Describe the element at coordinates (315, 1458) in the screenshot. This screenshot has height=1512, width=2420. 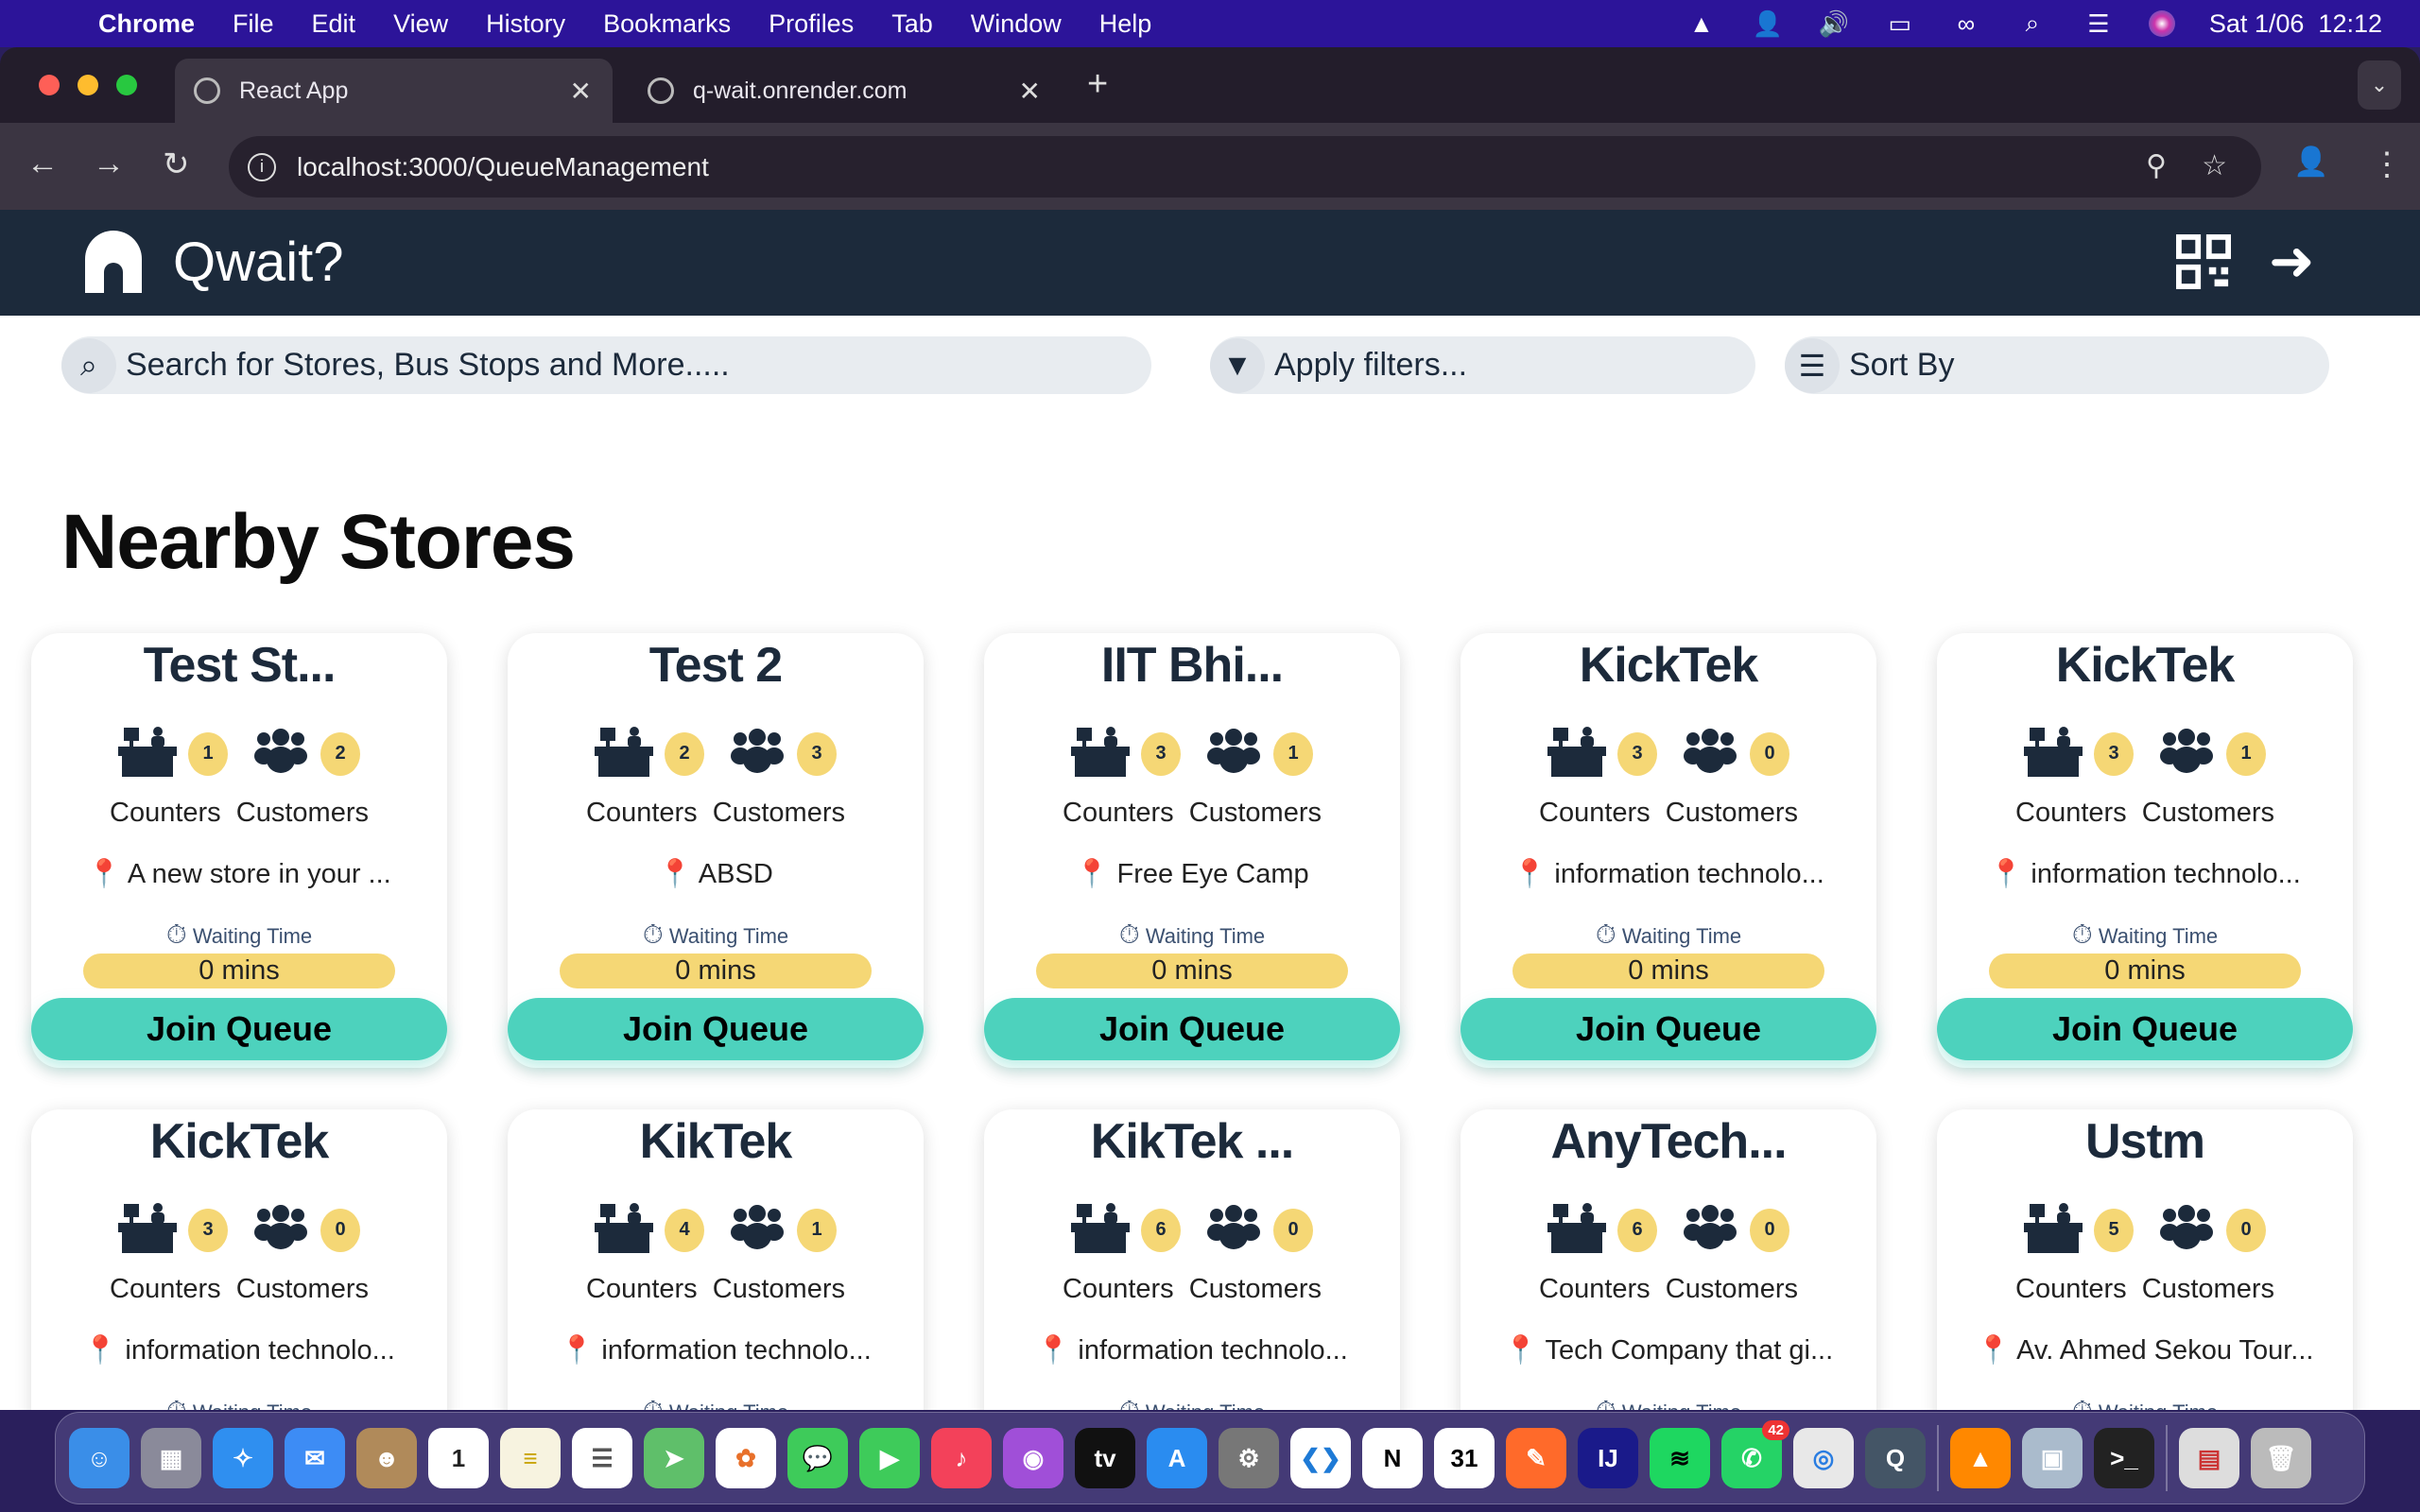
I see `dock-mail-icon: ✉` at that location.